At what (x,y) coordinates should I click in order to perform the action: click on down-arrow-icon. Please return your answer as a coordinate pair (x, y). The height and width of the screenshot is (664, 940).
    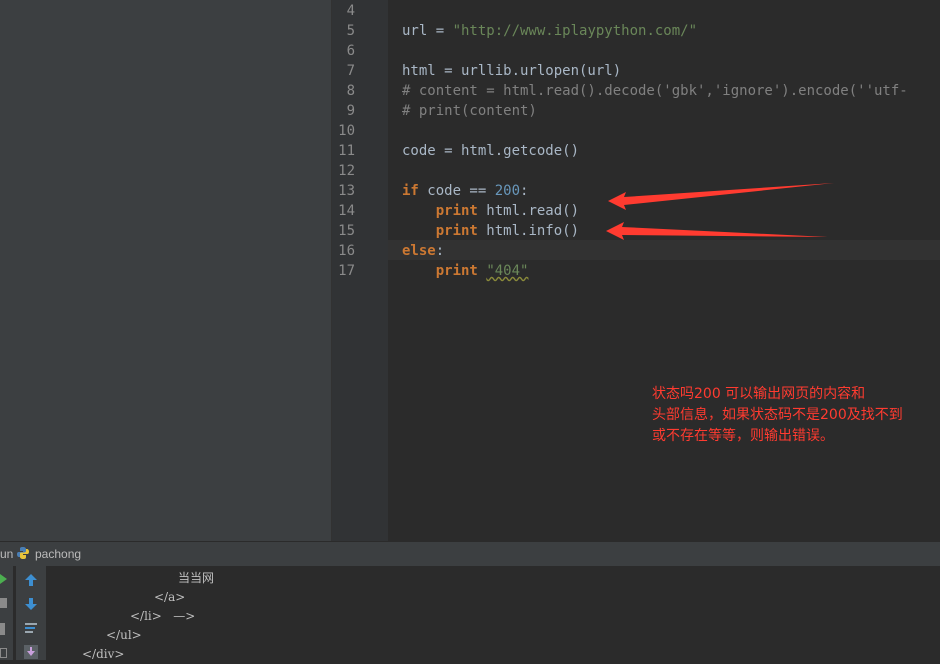
    Looking at the image, I should click on (31, 604).